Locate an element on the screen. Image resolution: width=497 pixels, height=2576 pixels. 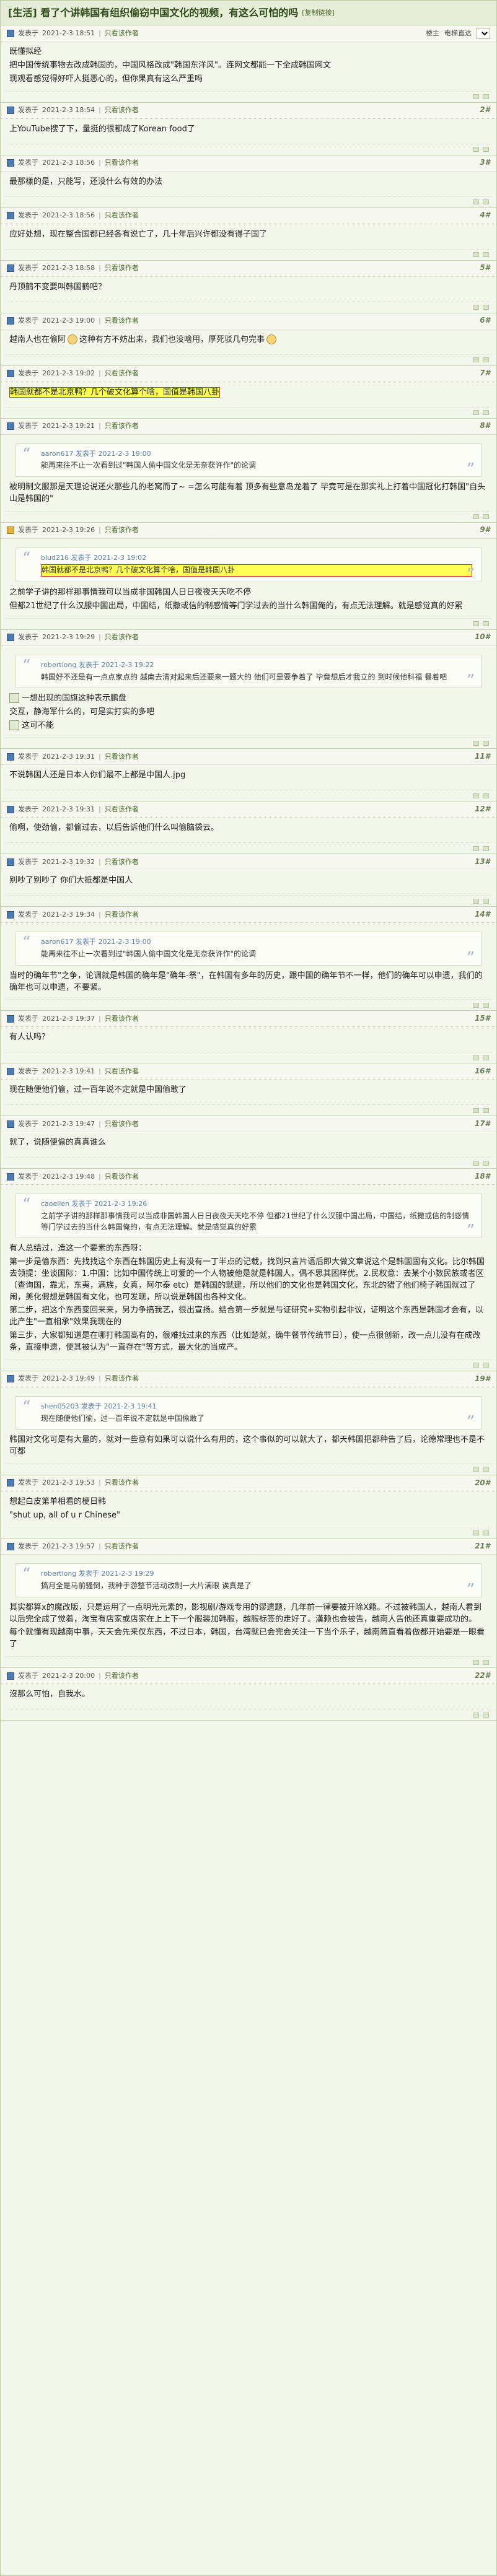
jump-floor-select is located at coordinates (483, 33).